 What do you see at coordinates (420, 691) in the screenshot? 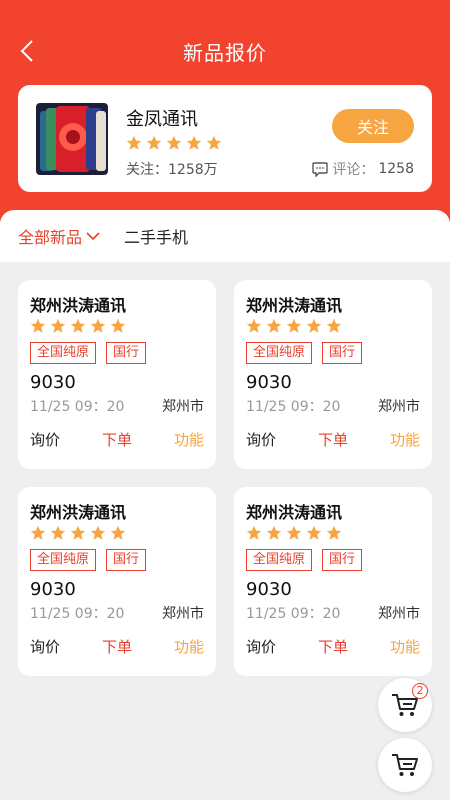
I see `cart-badge: 2` at bounding box center [420, 691].